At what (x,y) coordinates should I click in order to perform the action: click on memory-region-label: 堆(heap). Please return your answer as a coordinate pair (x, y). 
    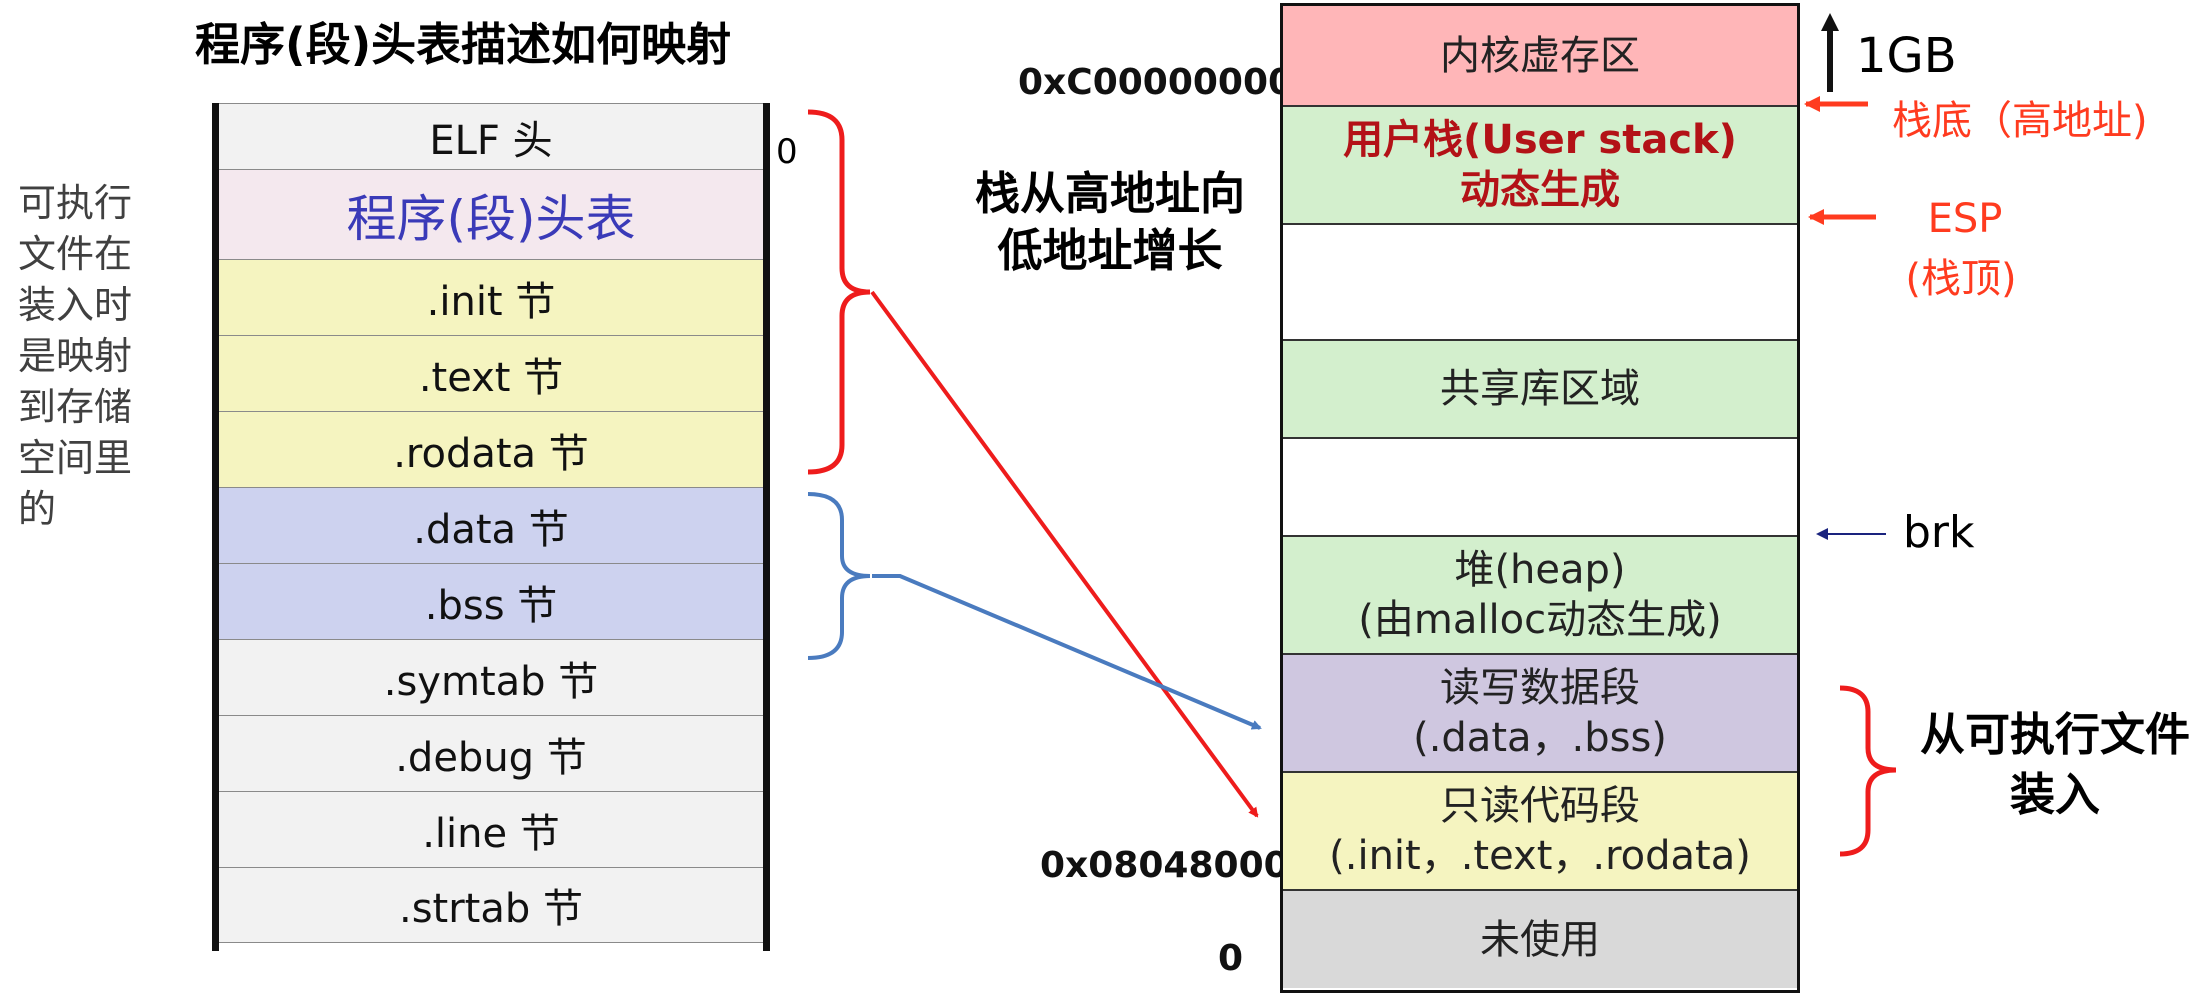
    Looking at the image, I should click on (1540, 570).